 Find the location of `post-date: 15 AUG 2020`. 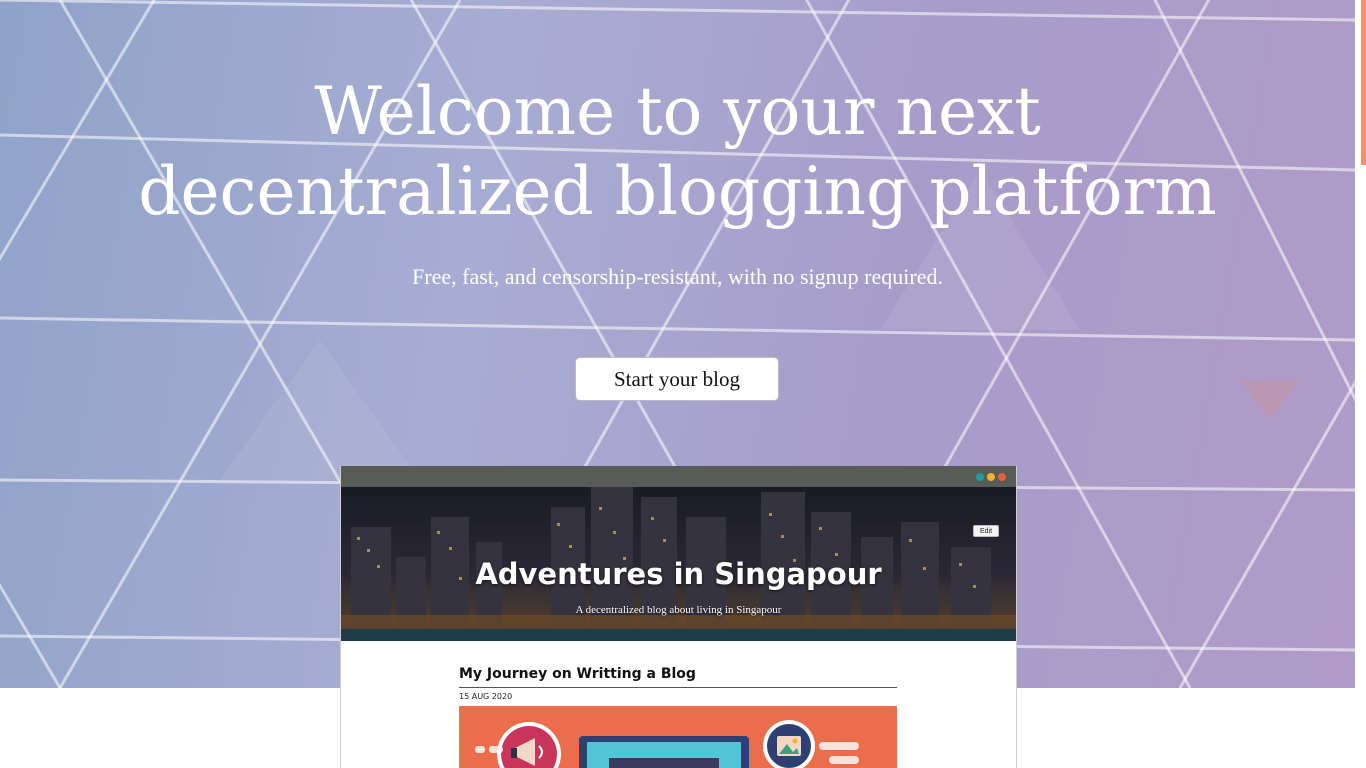

post-date: 15 AUG 2020 is located at coordinates (486, 696).